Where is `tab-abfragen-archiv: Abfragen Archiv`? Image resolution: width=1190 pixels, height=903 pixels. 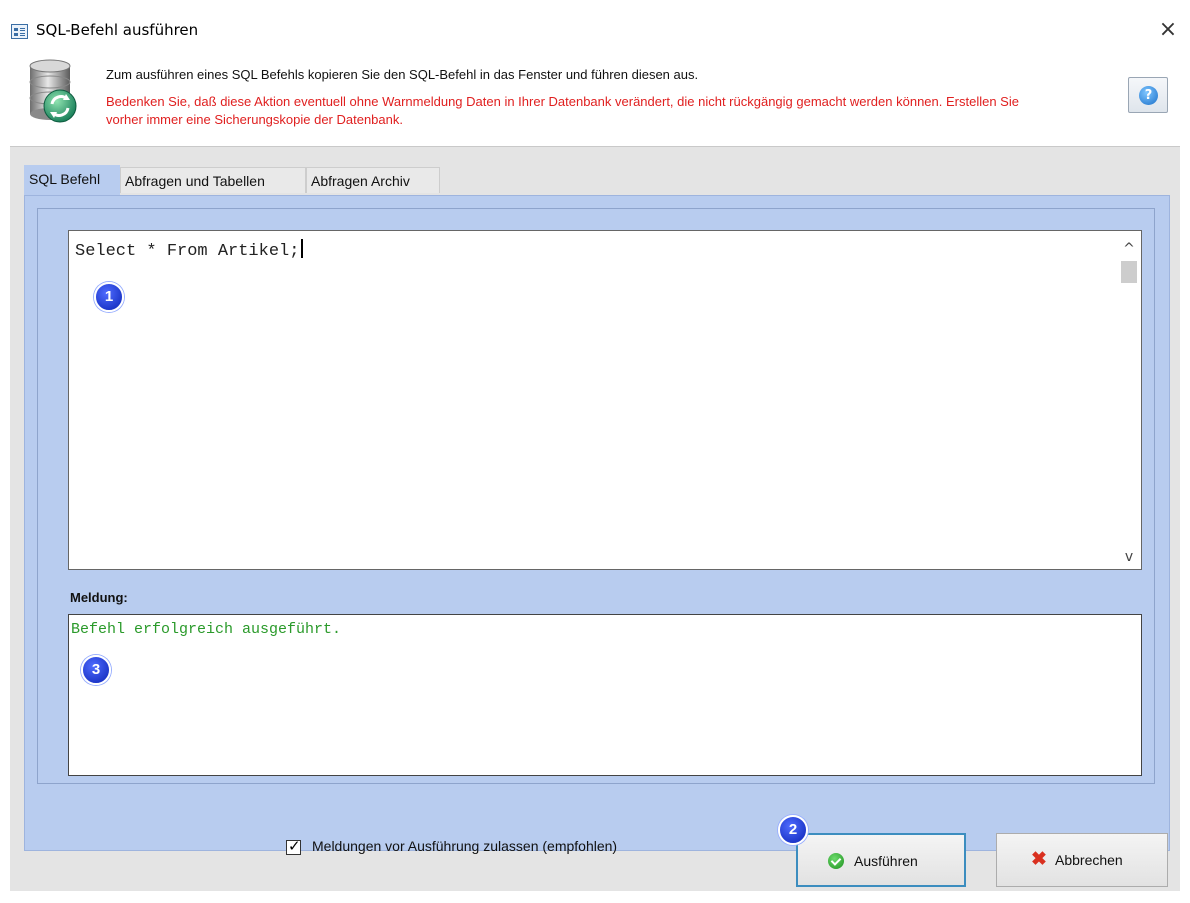
tab-abfragen-archiv: Abfragen Archiv is located at coordinates (373, 180).